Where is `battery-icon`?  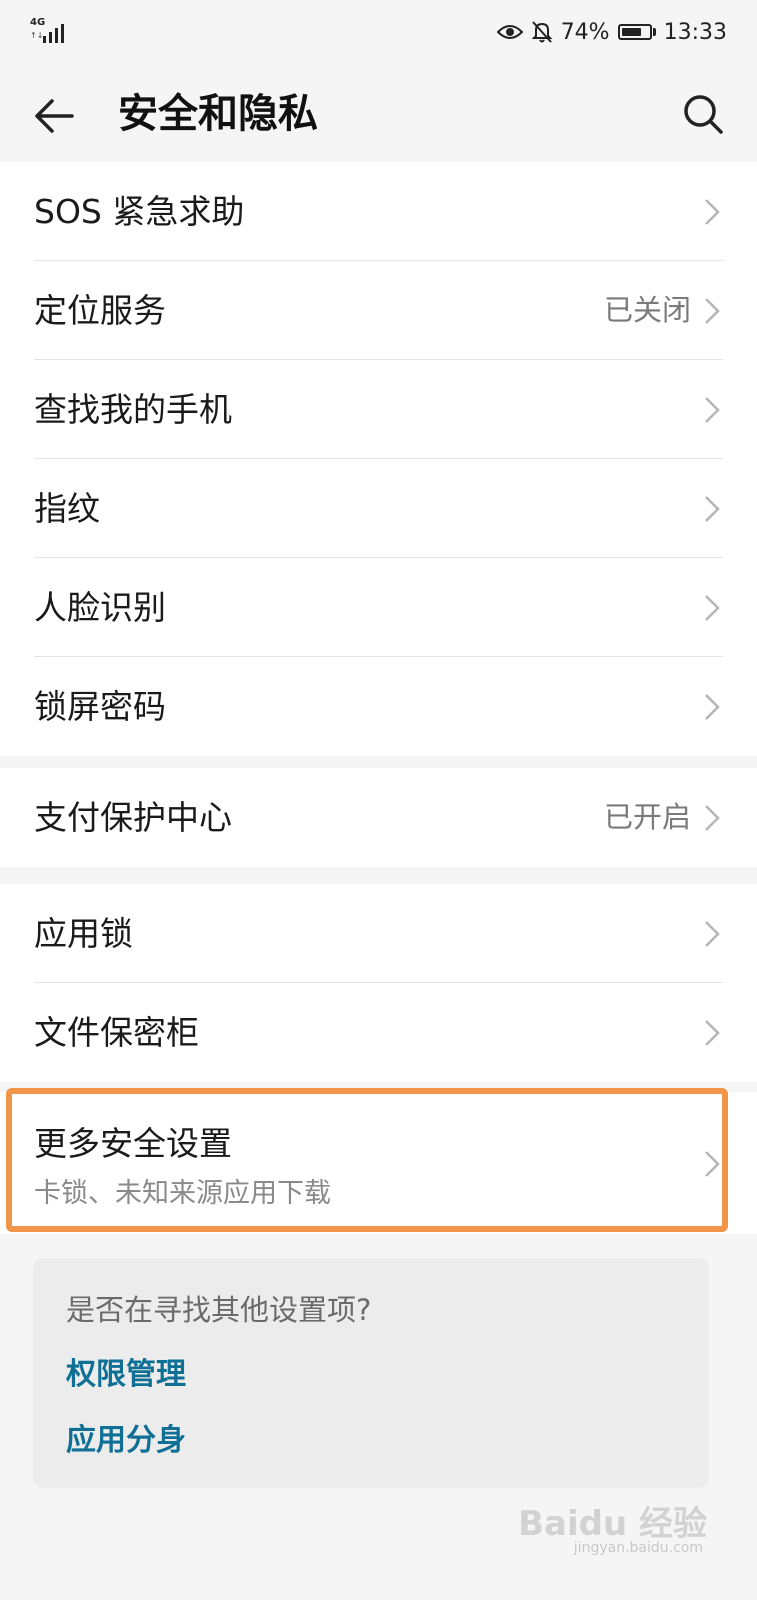 battery-icon is located at coordinates (636, 32).